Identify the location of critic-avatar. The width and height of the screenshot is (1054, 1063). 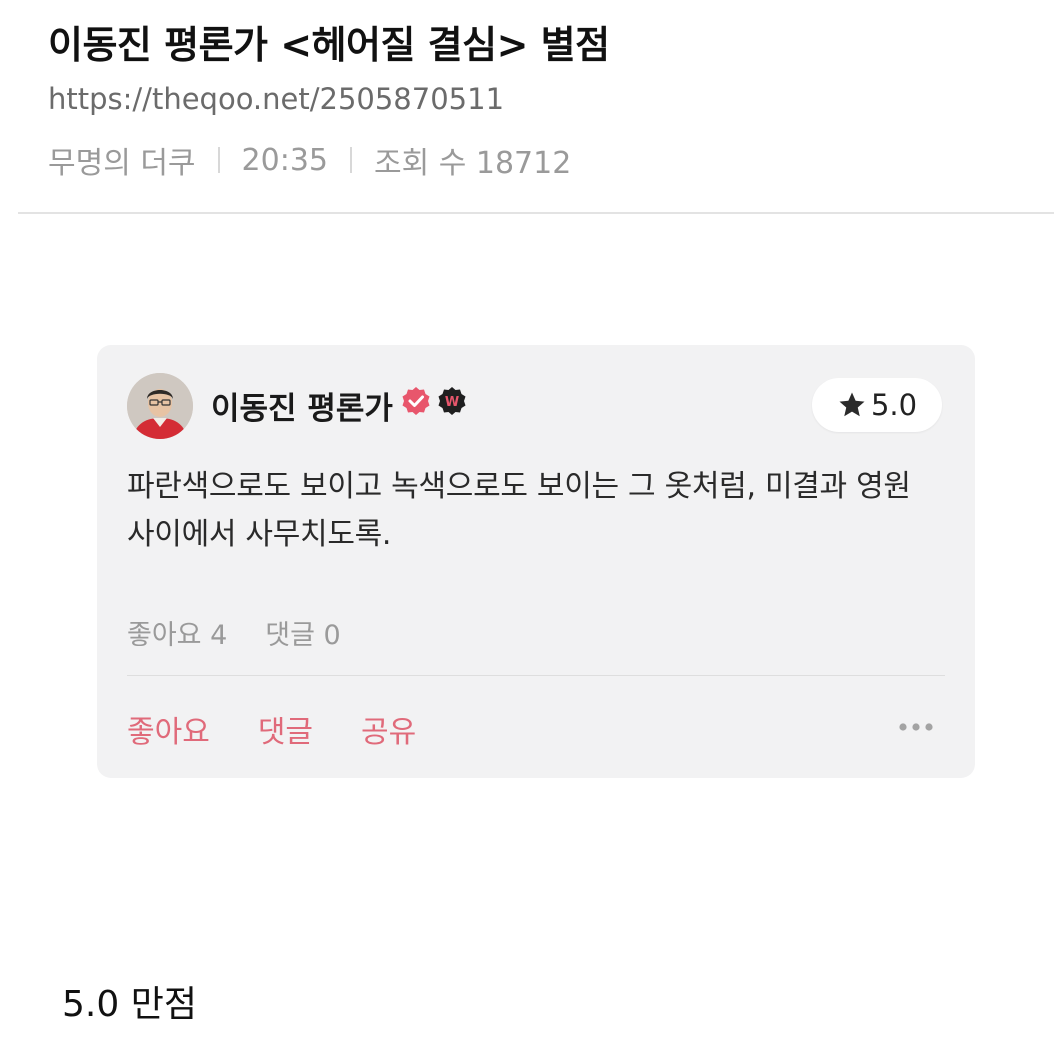
(160, 406).